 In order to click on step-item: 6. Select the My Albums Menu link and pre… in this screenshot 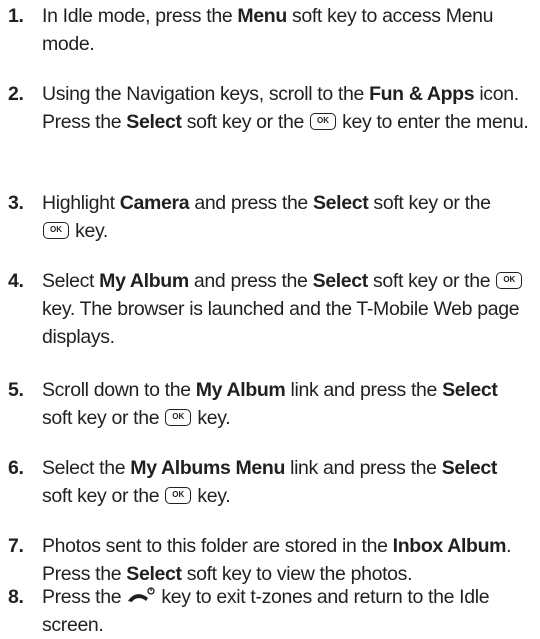, I will do `click(260, 482)`.